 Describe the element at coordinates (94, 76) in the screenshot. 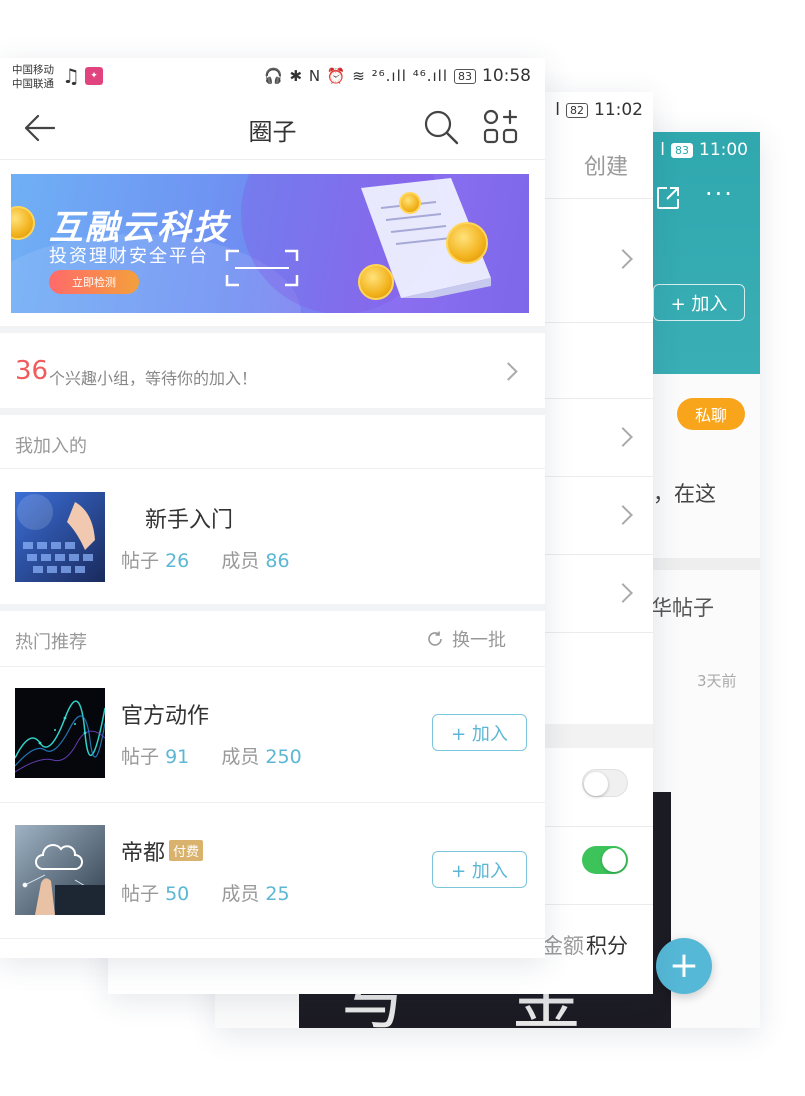

I see `app-notification-icon: ✦` at that location.